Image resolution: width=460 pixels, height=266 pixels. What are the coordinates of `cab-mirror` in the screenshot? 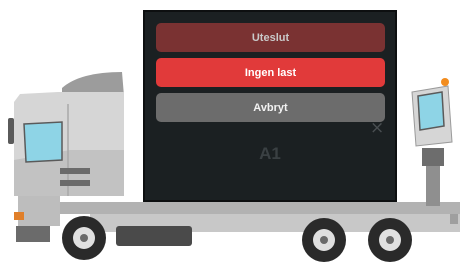 It's located at (11, 131).